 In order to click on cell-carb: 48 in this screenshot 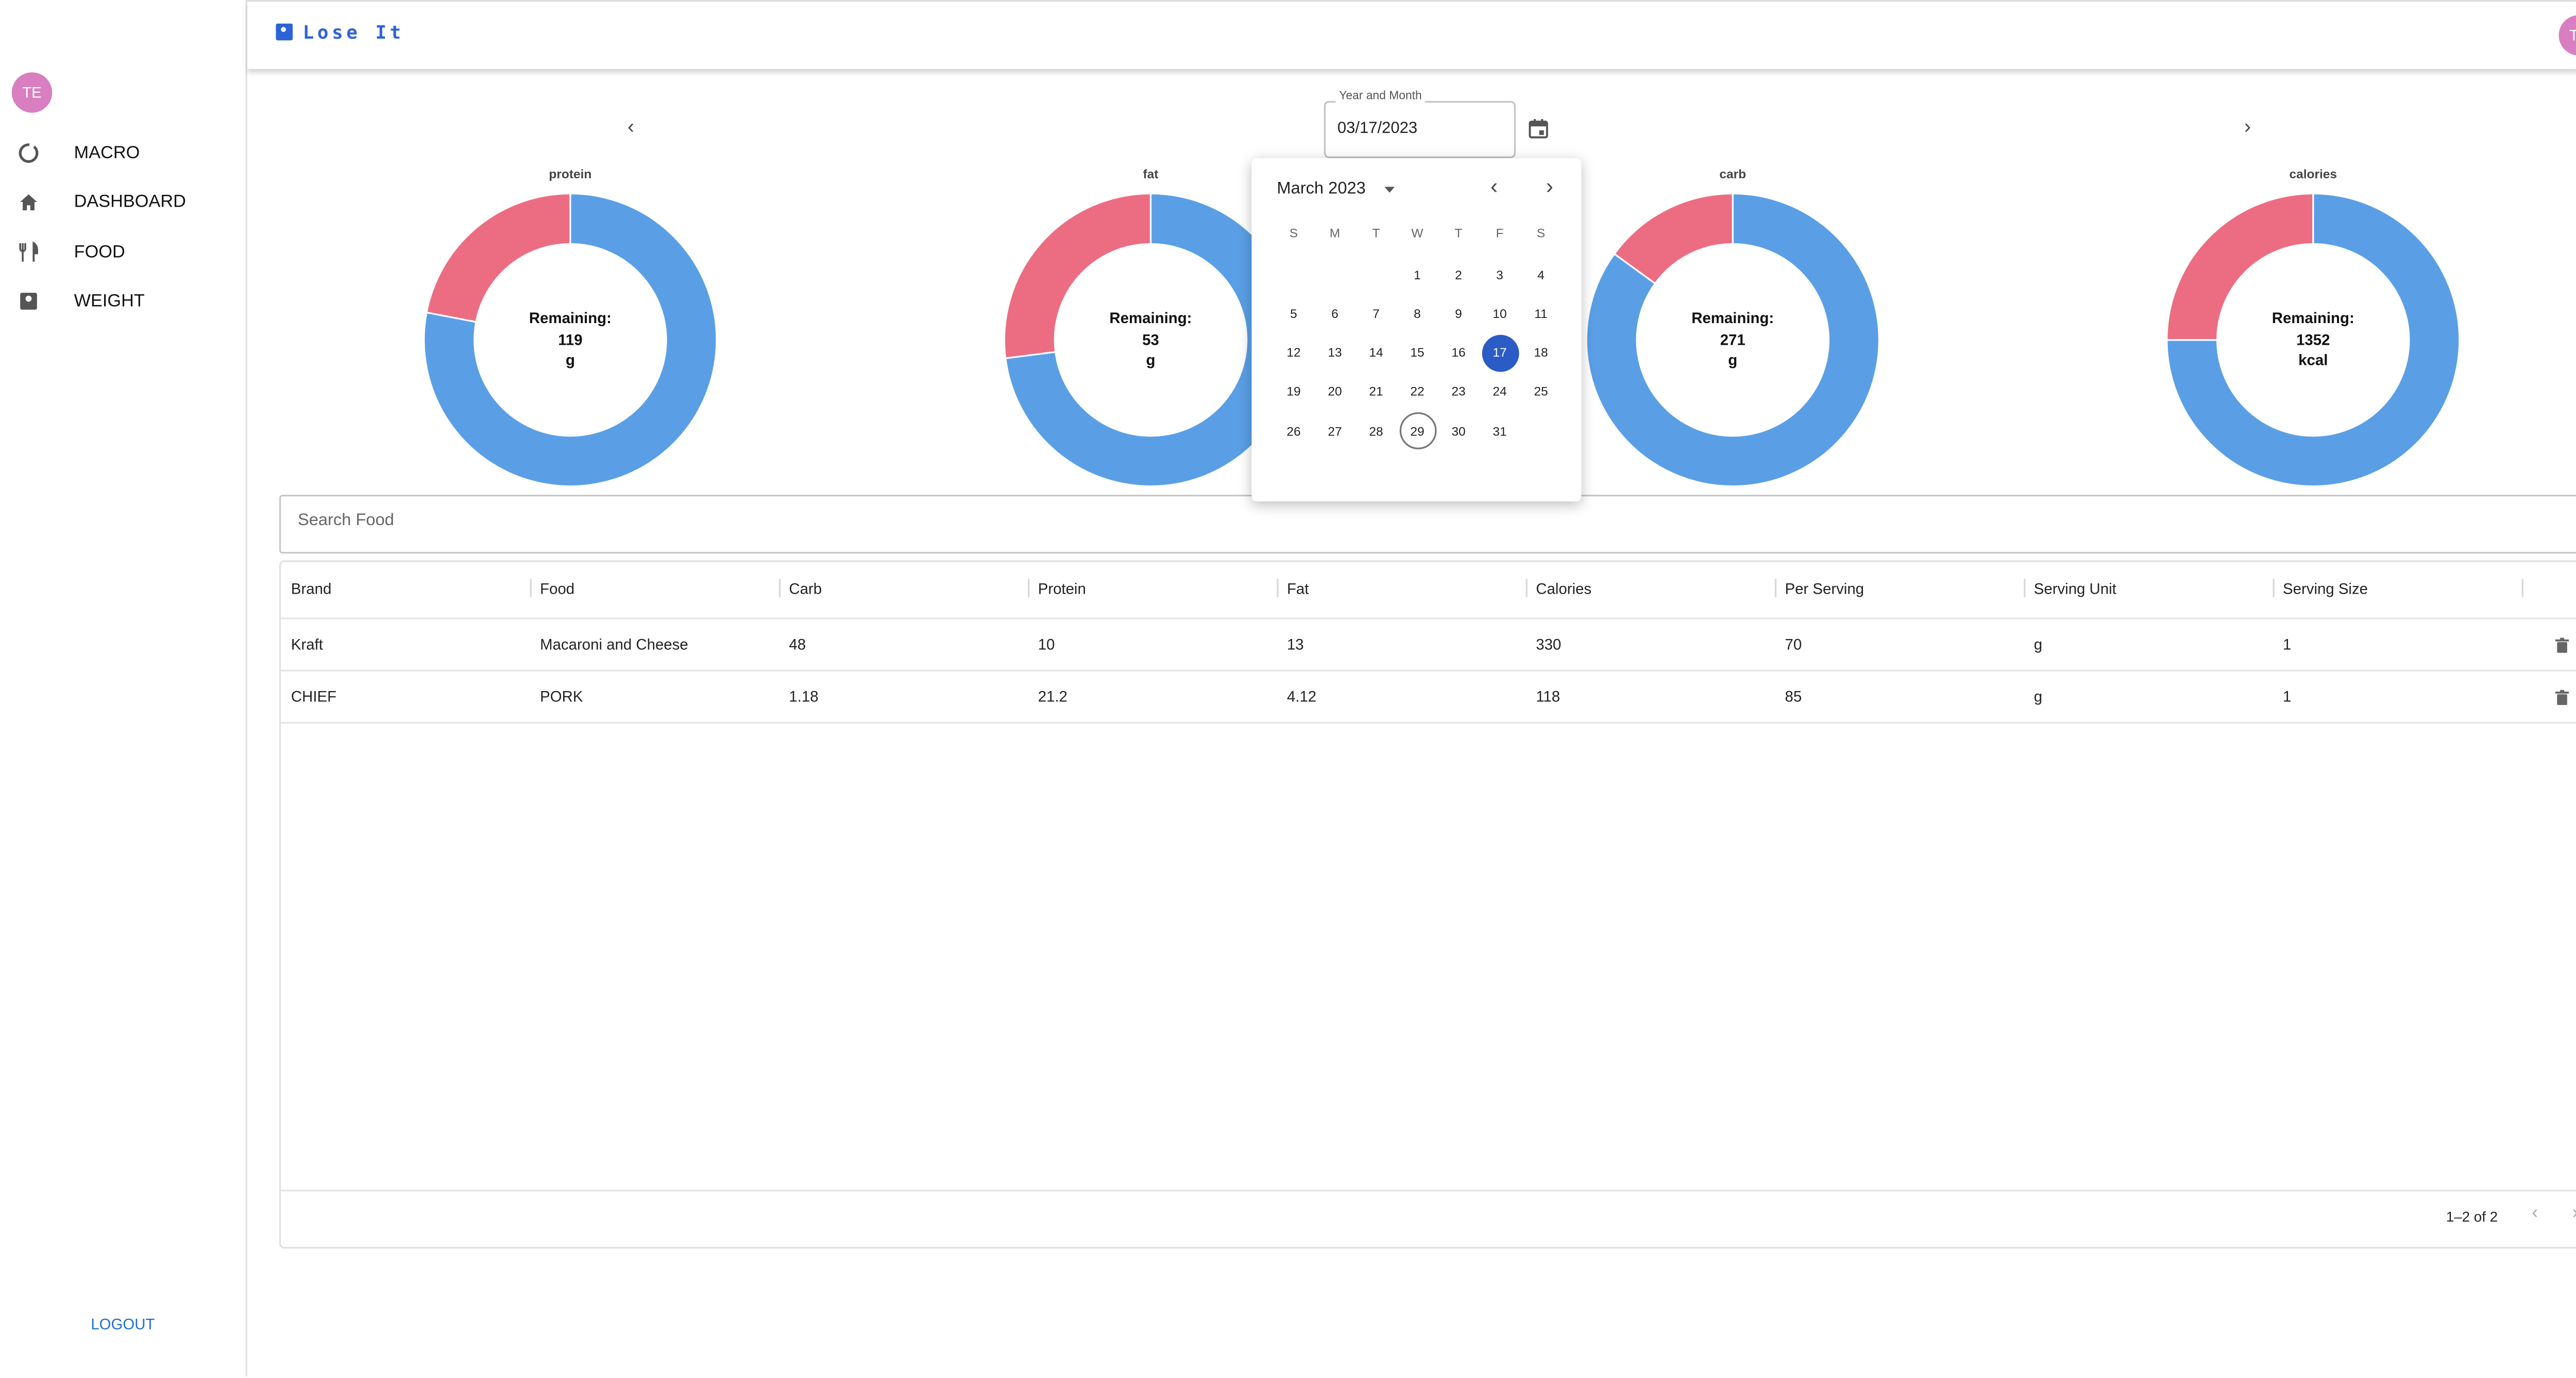, I will do `click(797, 645)`.